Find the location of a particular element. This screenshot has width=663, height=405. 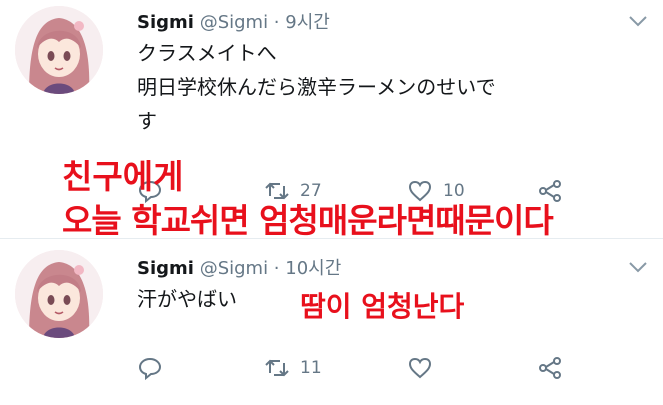

like-button is located at coordinates (425, 368).